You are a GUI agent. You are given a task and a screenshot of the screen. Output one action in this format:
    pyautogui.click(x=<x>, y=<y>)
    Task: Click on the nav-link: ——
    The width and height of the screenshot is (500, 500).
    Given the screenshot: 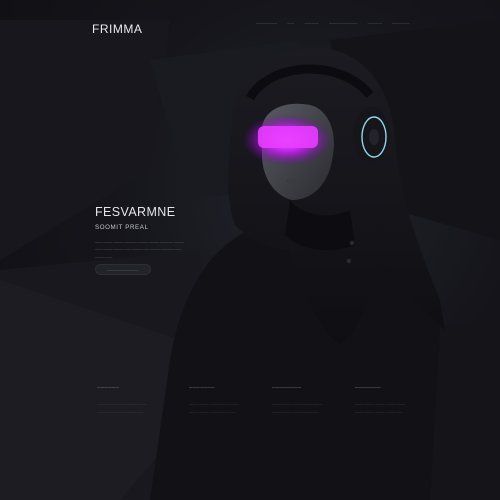 What is the action you would take?
    pyautogui.click(x=290, y=23)
    